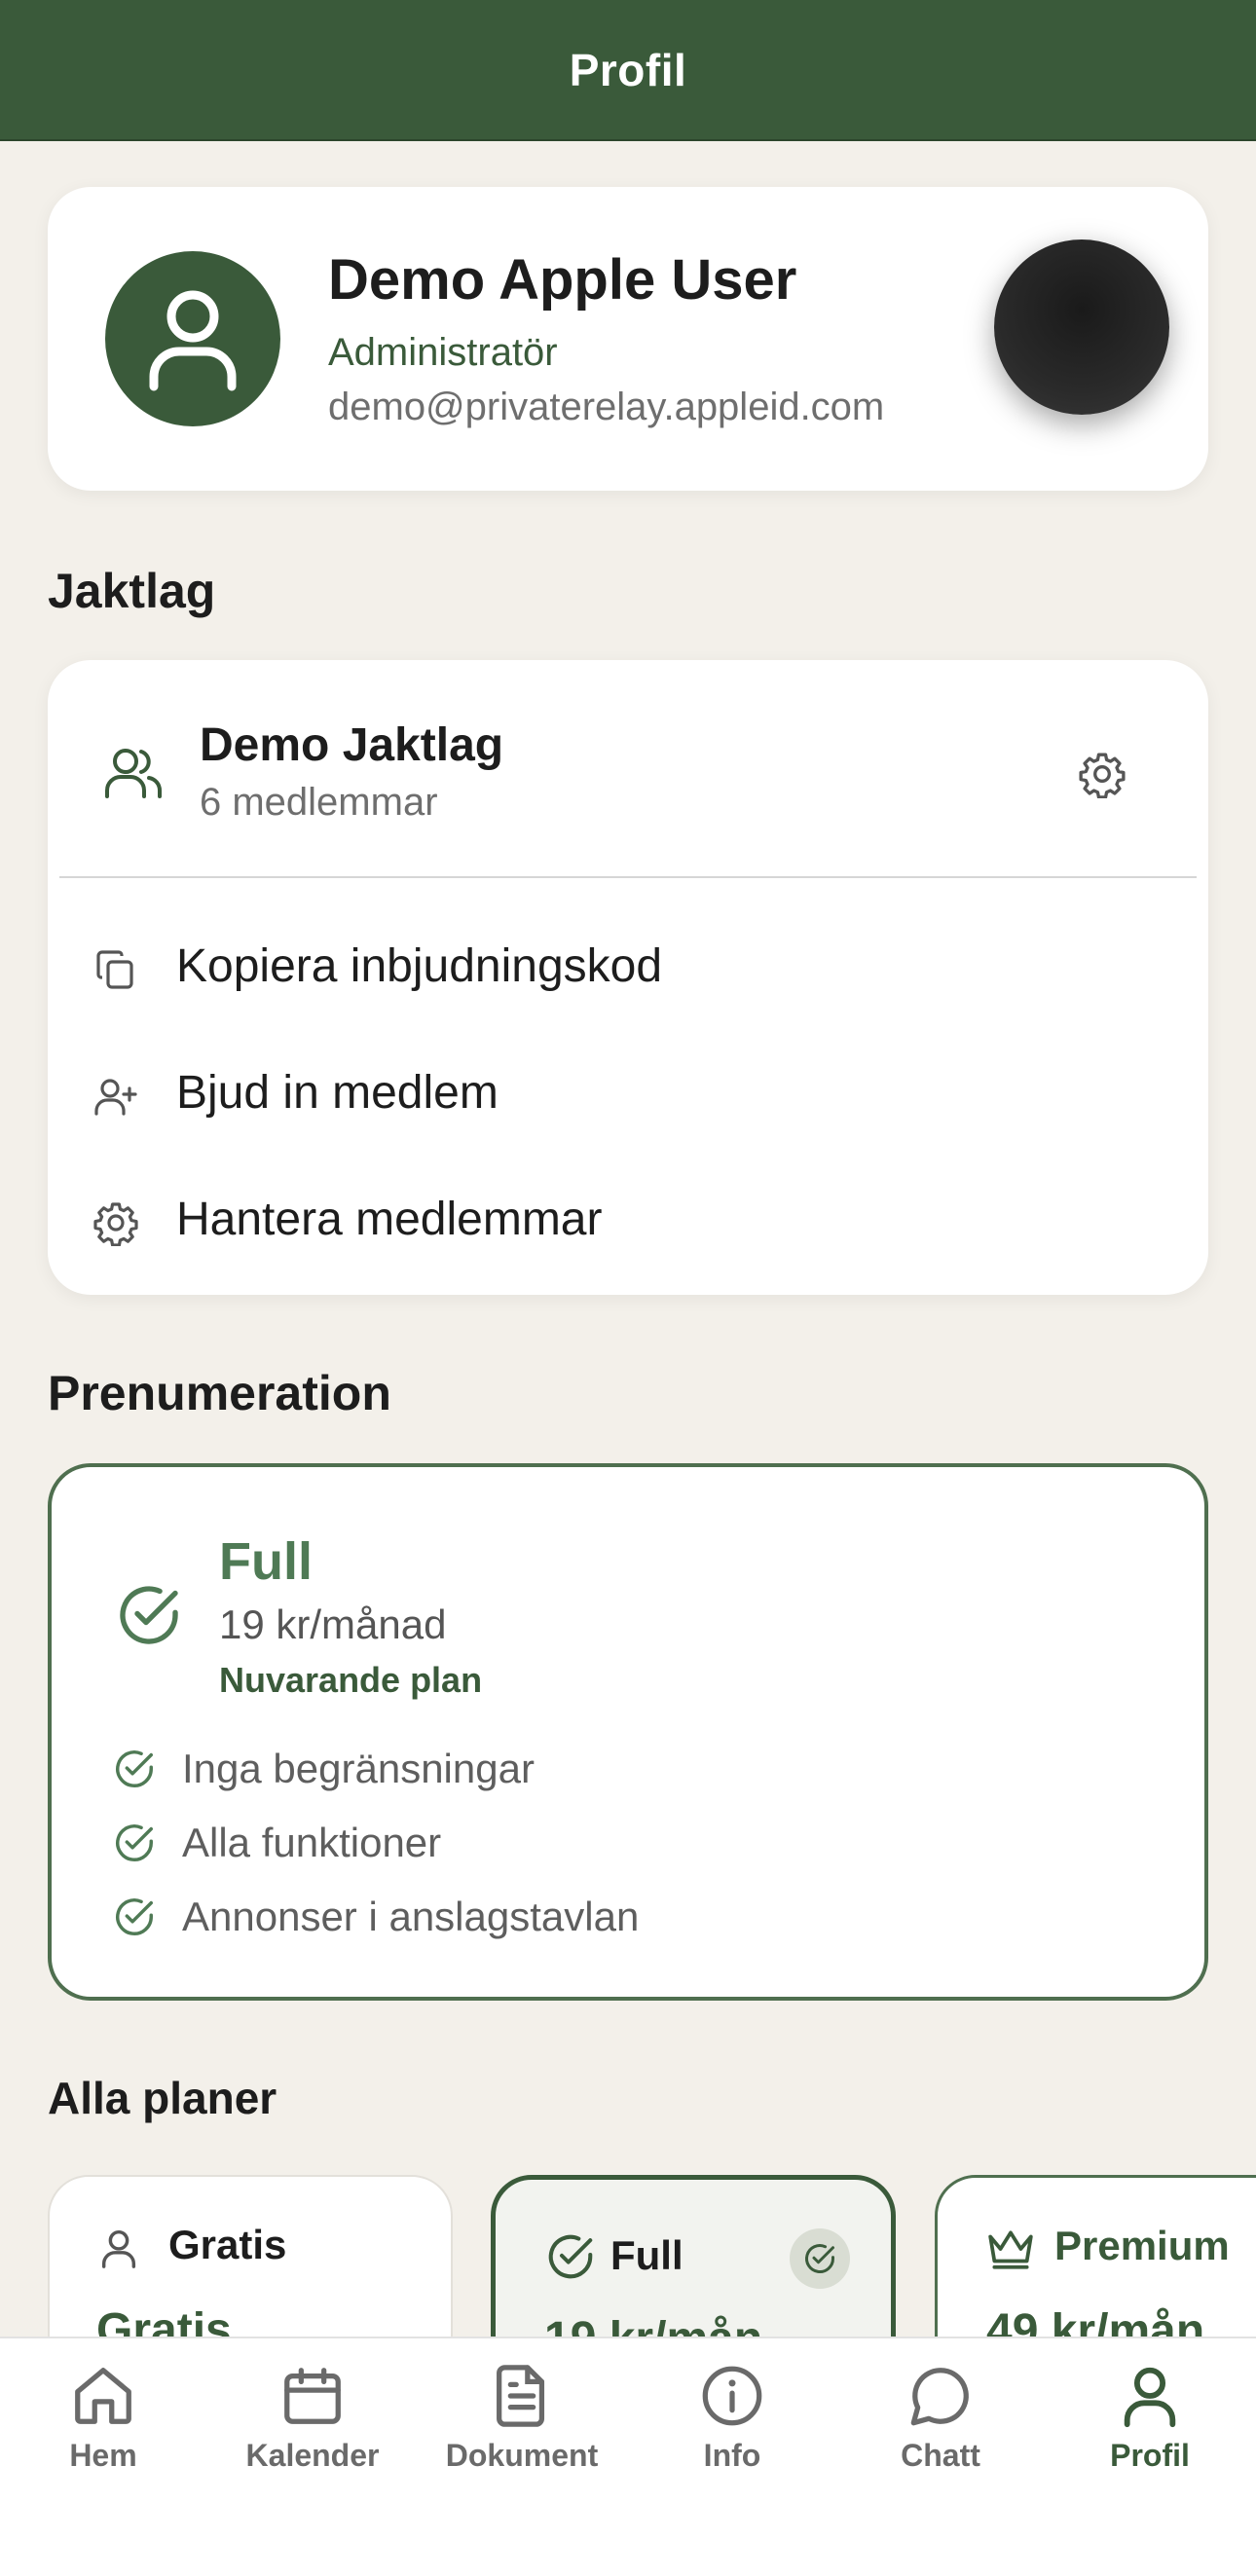  Describe the element at coordinates (337, 1092) in the screenshot. I see `menu-item-label: Bjud in medlem` at that location.